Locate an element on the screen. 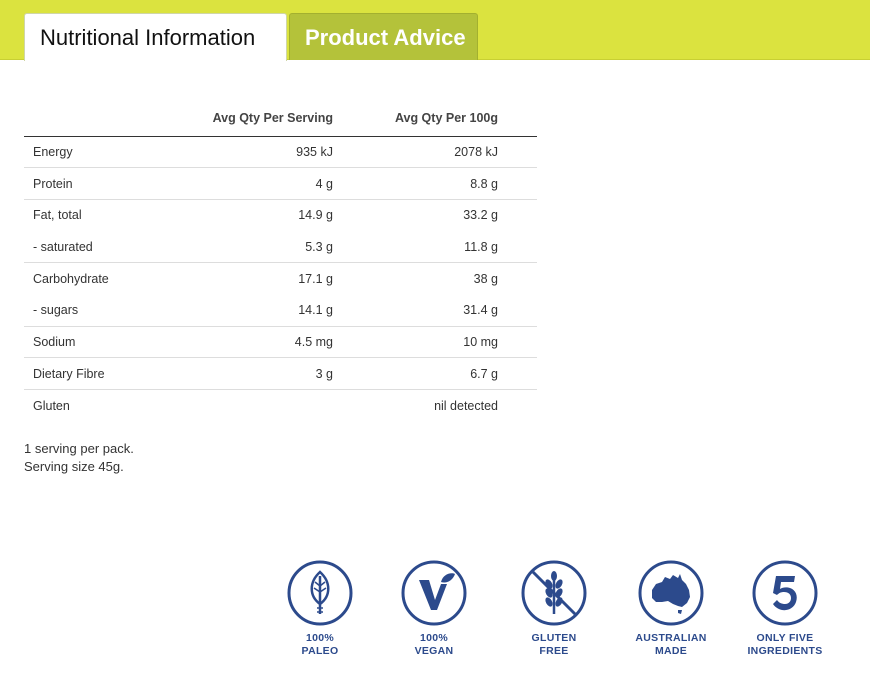 Image resolution: width=870 pixels, height=684 pixels. per-serving-value: 14.1 g is located at coordinates (315, 310).